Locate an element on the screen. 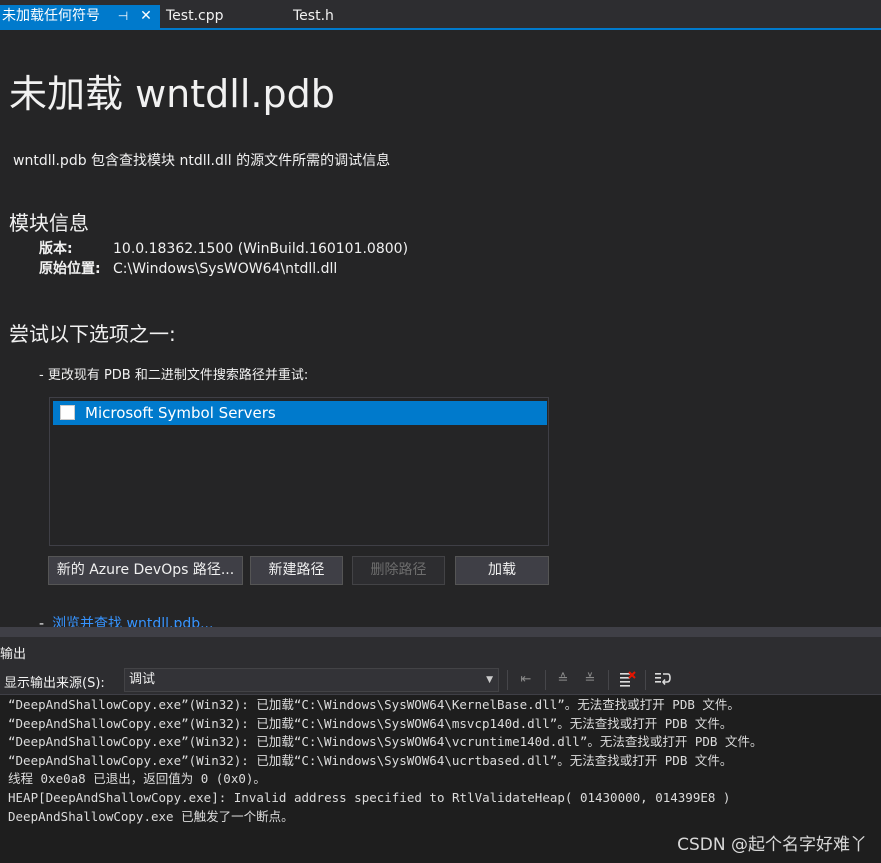 Image resolution: width=881 pixels, height=863 pixels. list-item-label: Microsoft Symbol Servers is located at coordinates (180, 413).